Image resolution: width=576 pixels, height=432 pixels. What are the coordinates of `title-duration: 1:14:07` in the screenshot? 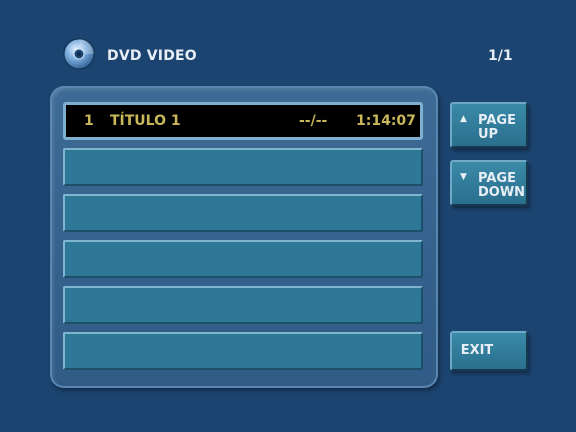 It's located at (386, 121).